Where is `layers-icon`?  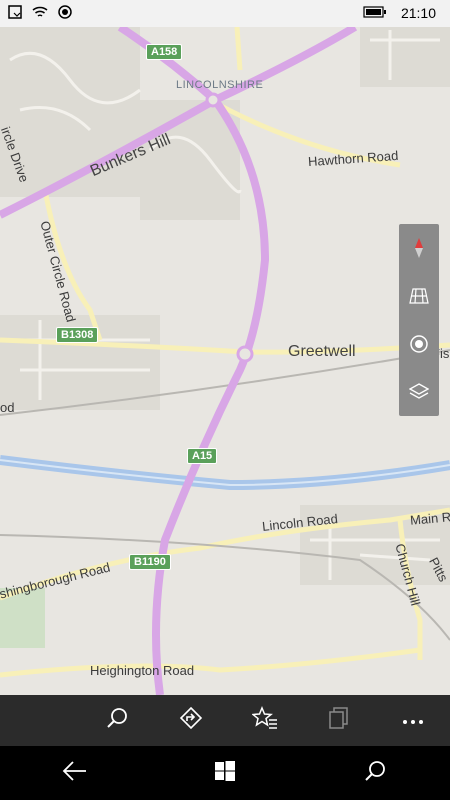
layers-icon is located at coordinates (419, 392).